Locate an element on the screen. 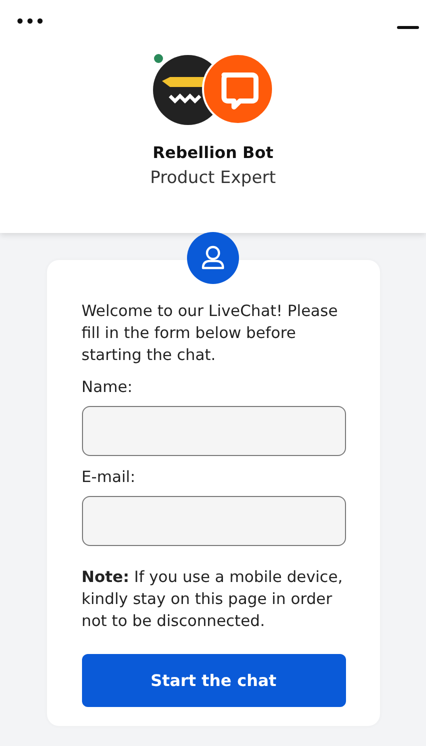 The width and height of the screenshot is (426, 746). agent-name: Rebellion Bot is located at coordinates (213, 152).